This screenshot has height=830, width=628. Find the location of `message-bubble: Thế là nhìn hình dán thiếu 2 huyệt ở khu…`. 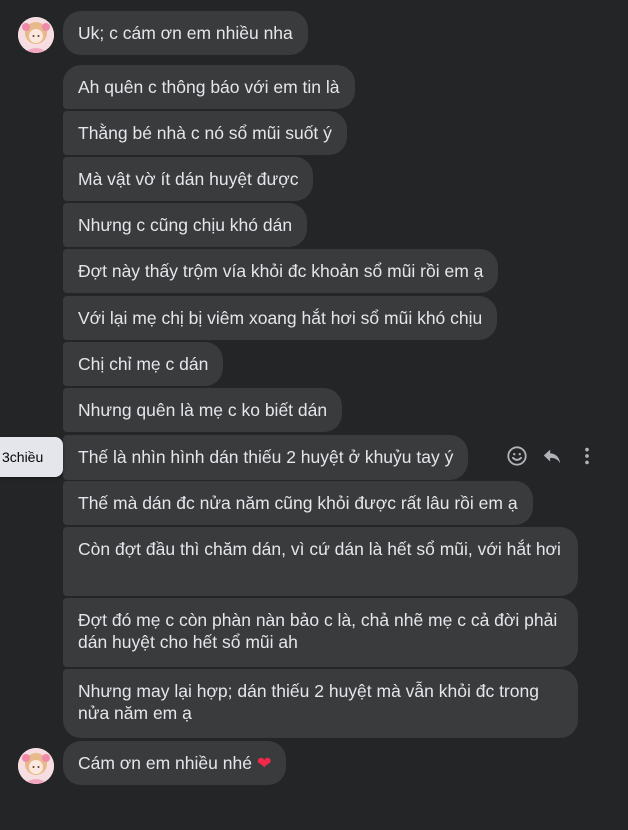

message-bubble: Thế là nhìn hình dán thiếu 2 huyệt ở khu… is located at coordinates (266, 457).